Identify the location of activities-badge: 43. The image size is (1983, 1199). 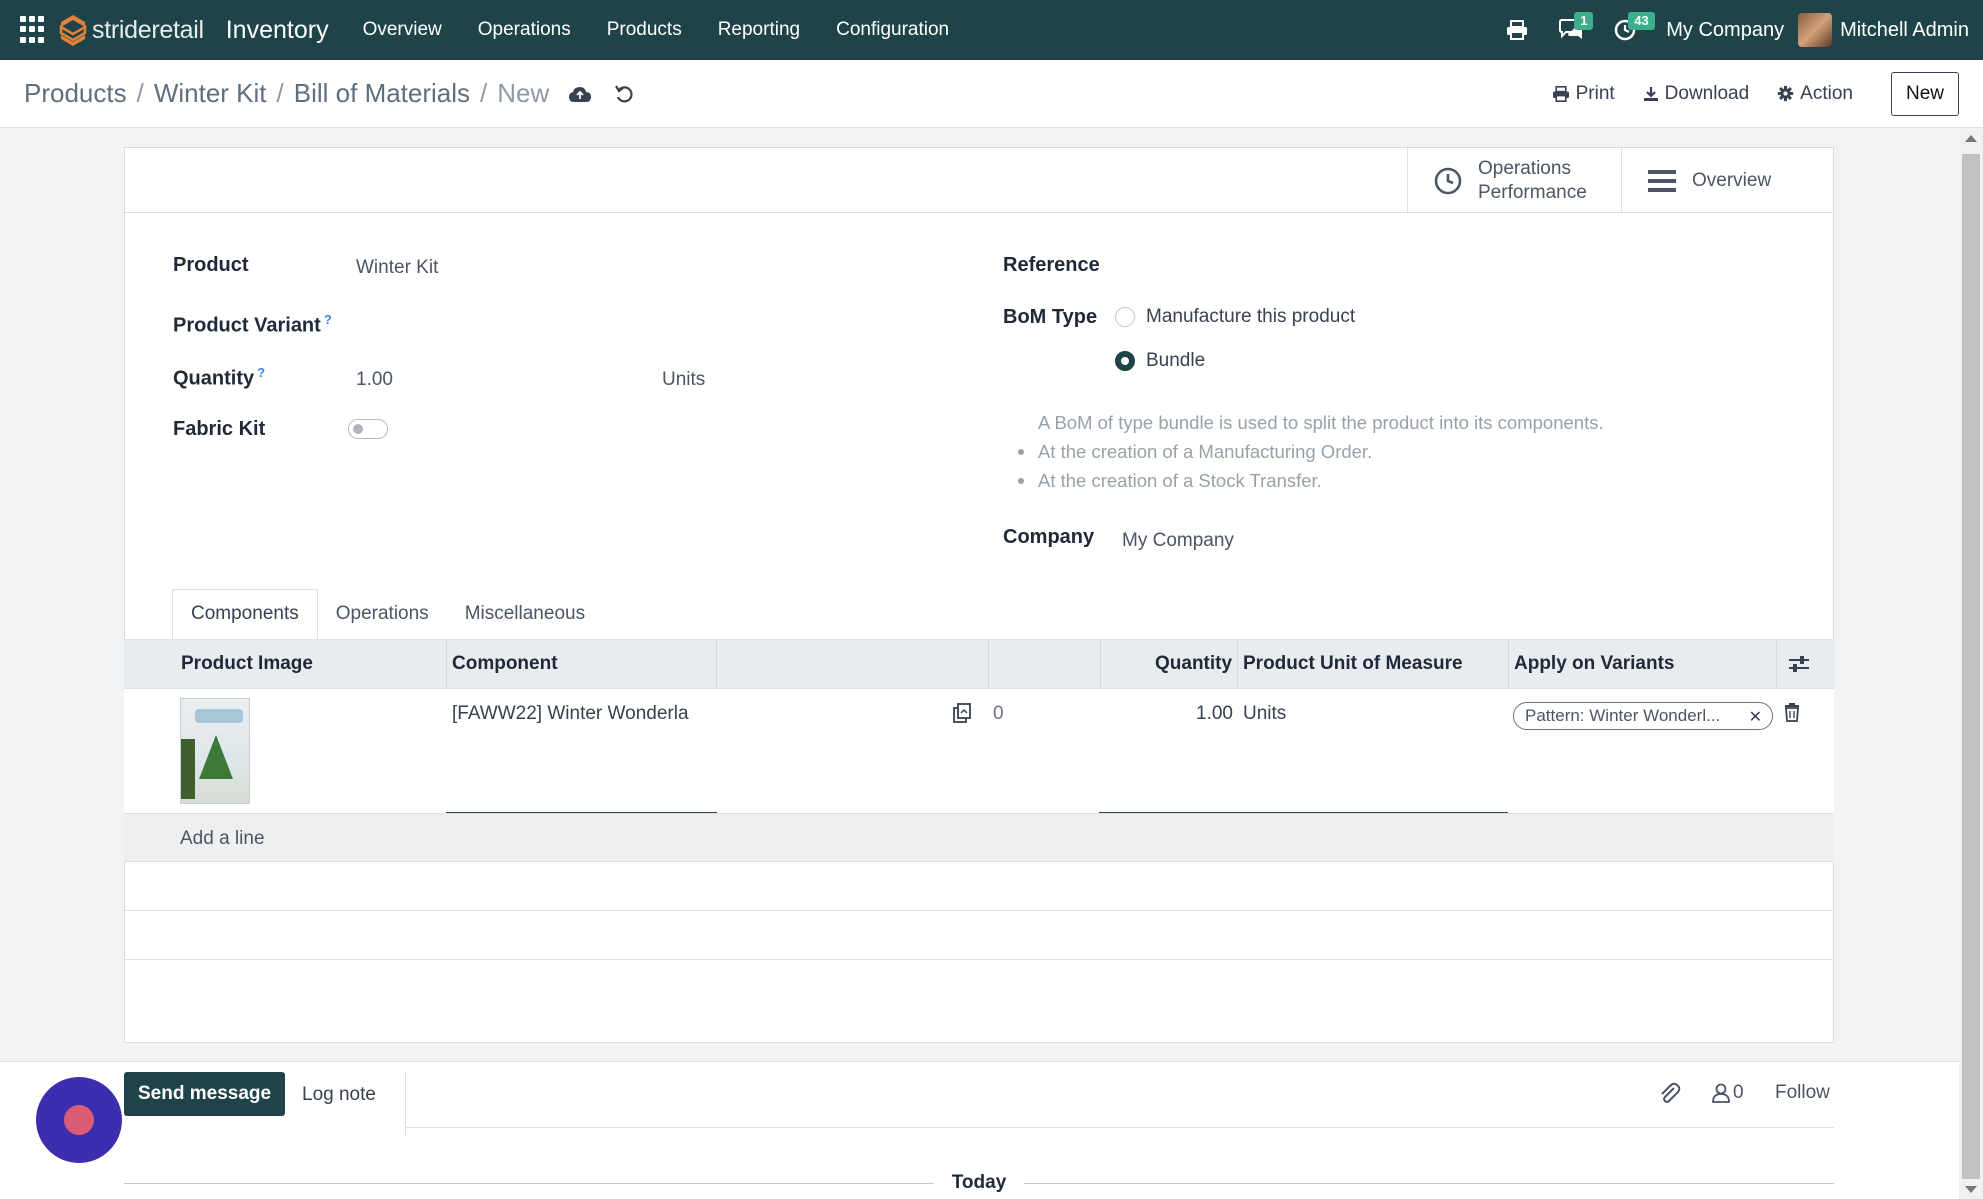
(1641, 21).